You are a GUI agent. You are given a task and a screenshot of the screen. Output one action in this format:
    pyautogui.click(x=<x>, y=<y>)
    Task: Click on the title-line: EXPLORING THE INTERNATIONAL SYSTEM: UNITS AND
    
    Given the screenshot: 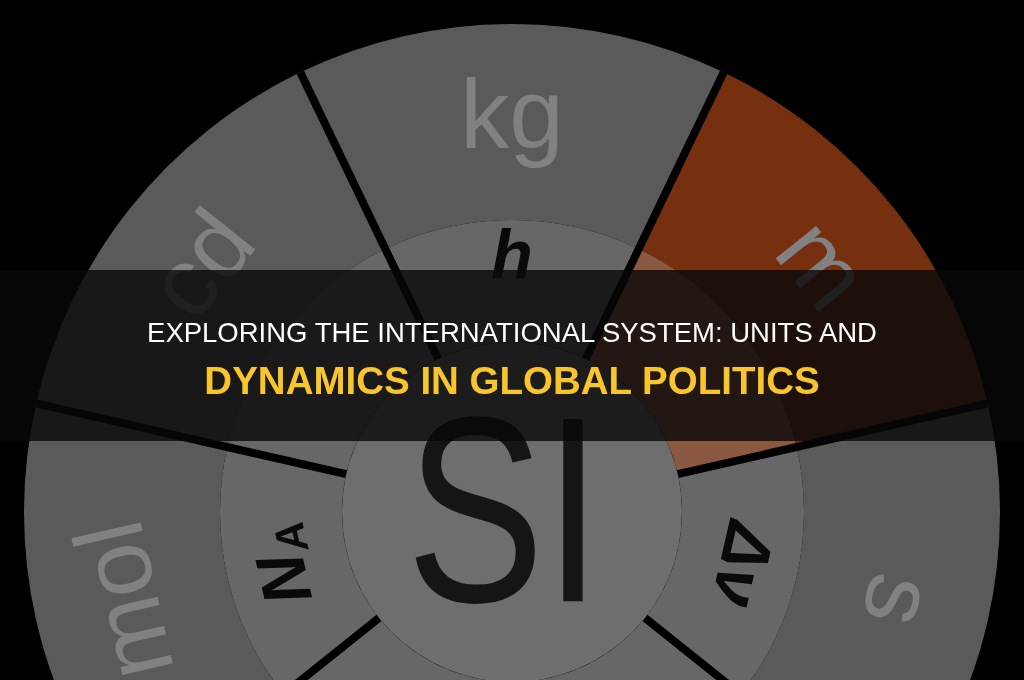 What is the action you would take?
    pyautogui.click(x=512, y=332)
    